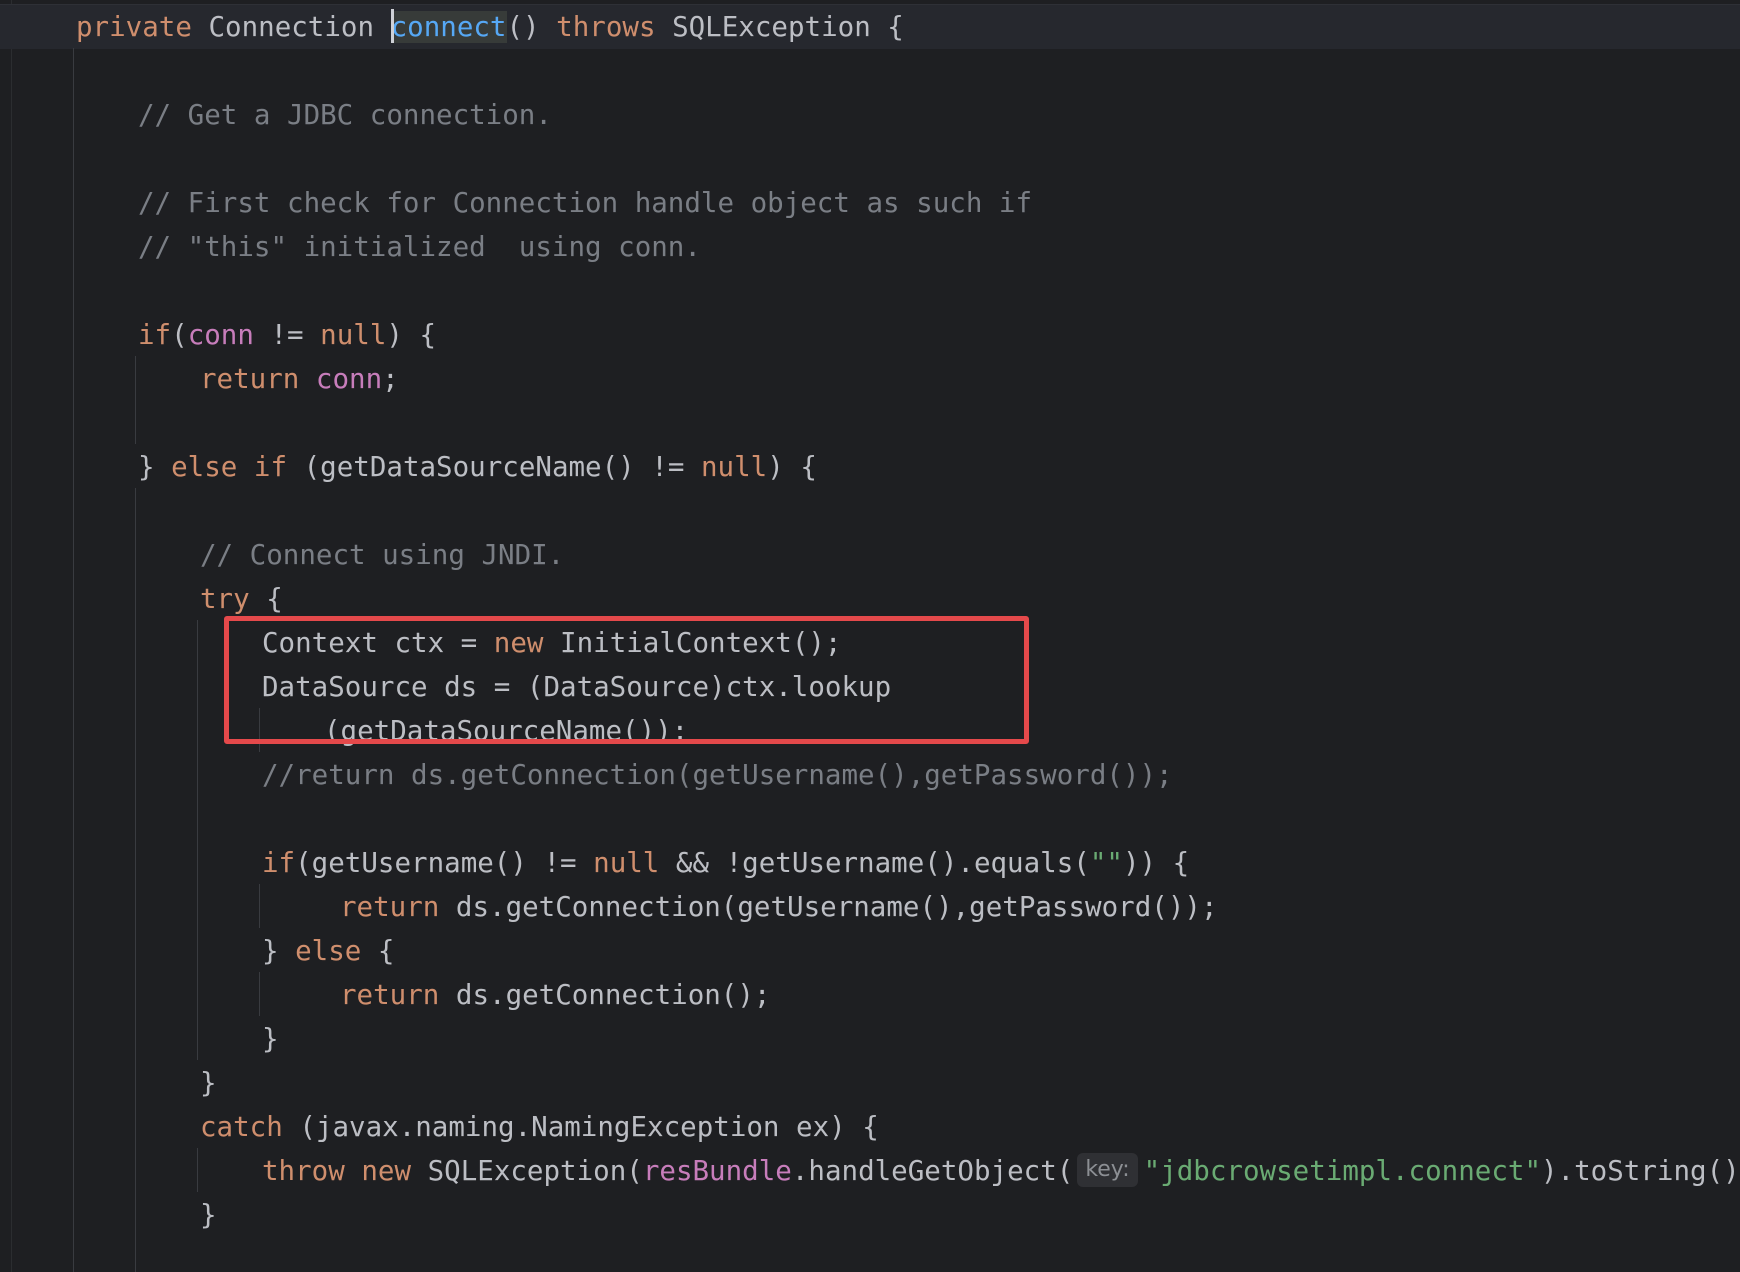 Image resolution: width=1740 pixels, height=1272 pixels. Describe the element at coordinates (580, 1127) in the screenshot. I see `catch-clause: (javax.naming.NamingException ex) {` at that location.